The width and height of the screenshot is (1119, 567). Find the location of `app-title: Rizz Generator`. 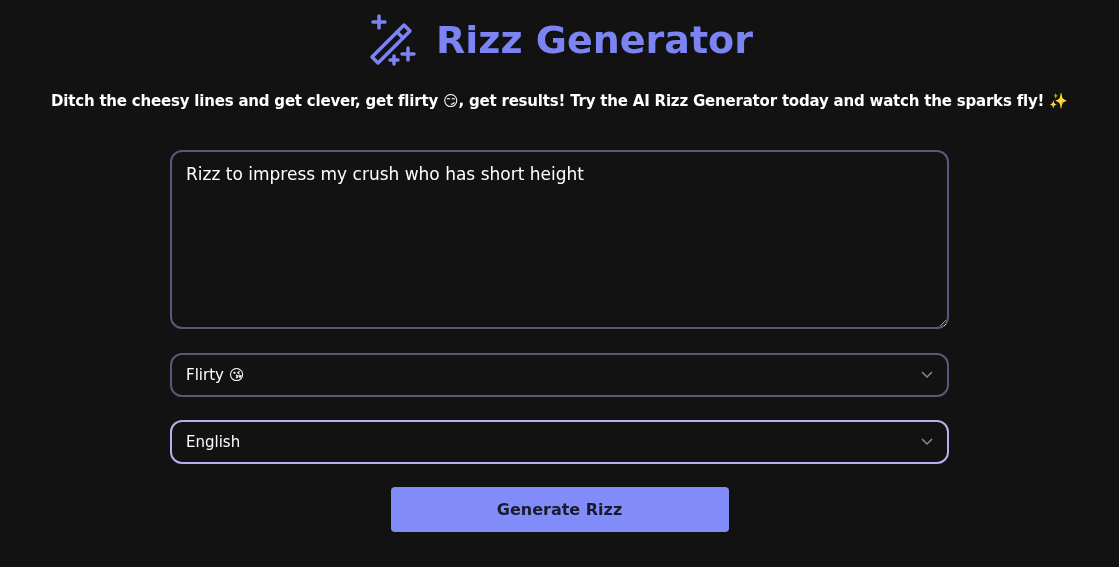

app-title: Rizz Generator is located at coordinates (594, 40).